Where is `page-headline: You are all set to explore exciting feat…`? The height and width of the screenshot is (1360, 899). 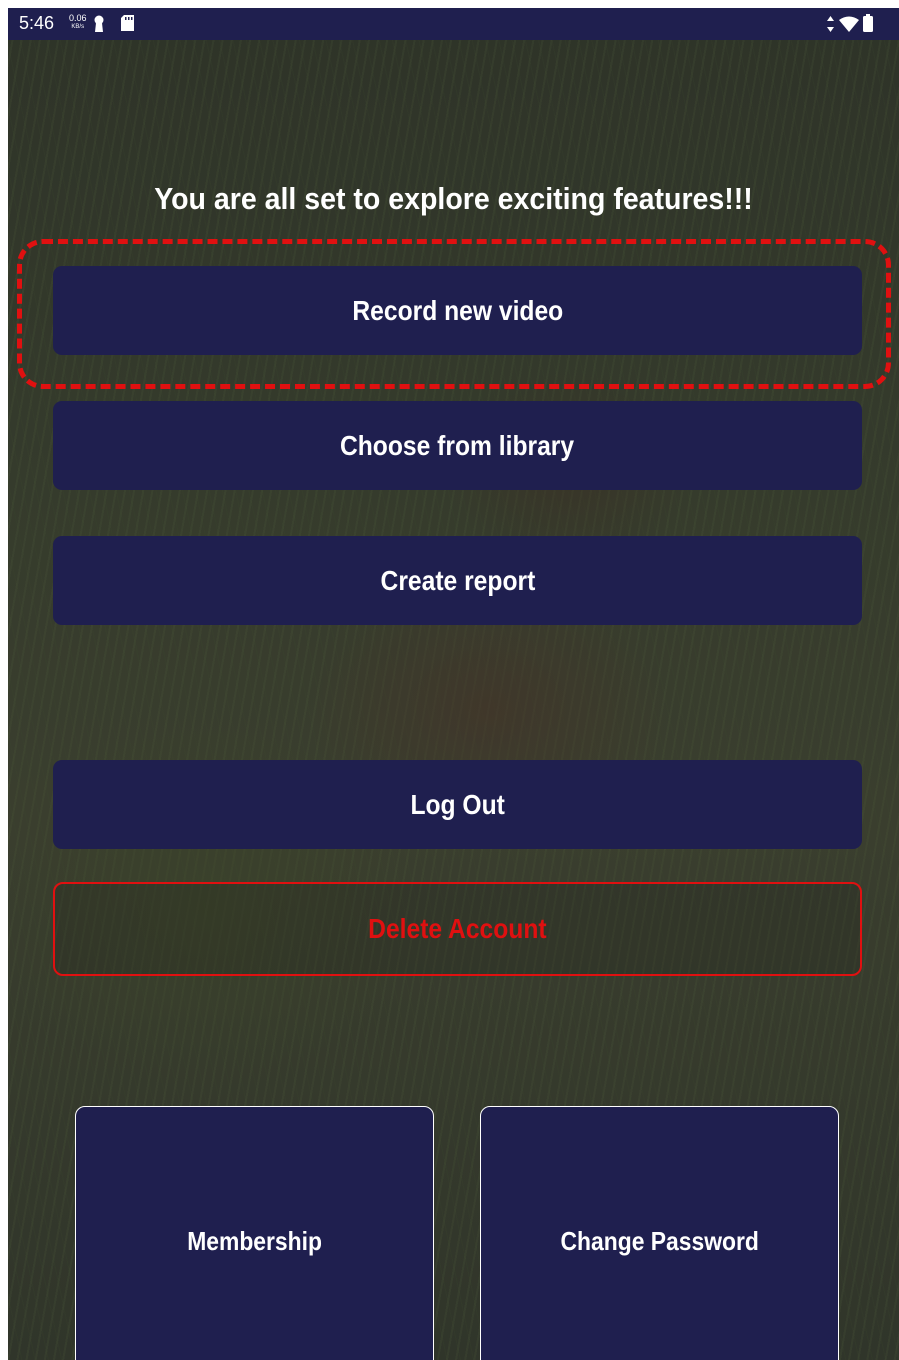
page-headline: You are all set to explore exciting feat… is located at coordinates (453, 198).